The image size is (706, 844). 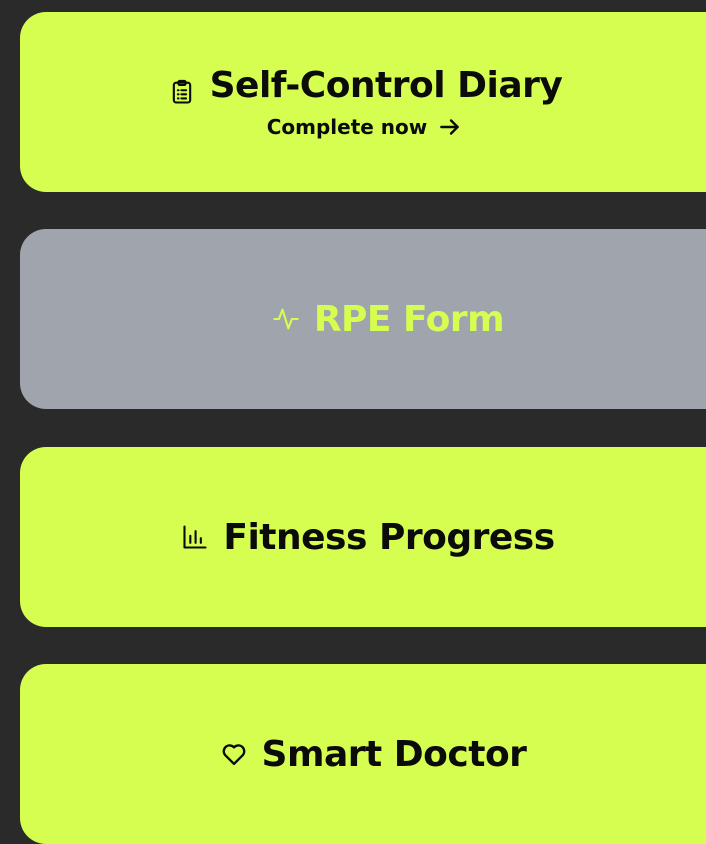 What do you see at coordinates (182, 92) in the screenshot?
I see `clipboard-list-icon` at bounding box center [182, 92].